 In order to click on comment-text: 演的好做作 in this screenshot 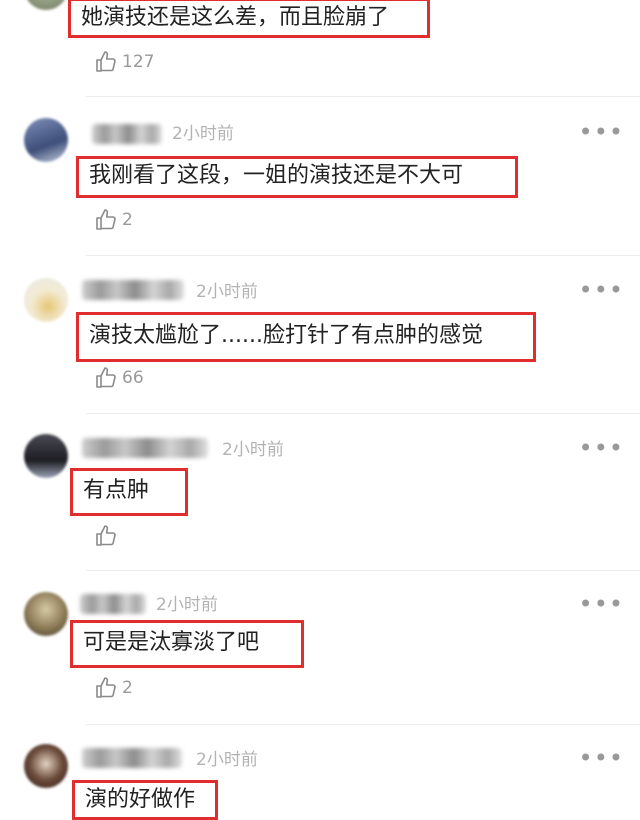, I will do `click(145, 800)`.